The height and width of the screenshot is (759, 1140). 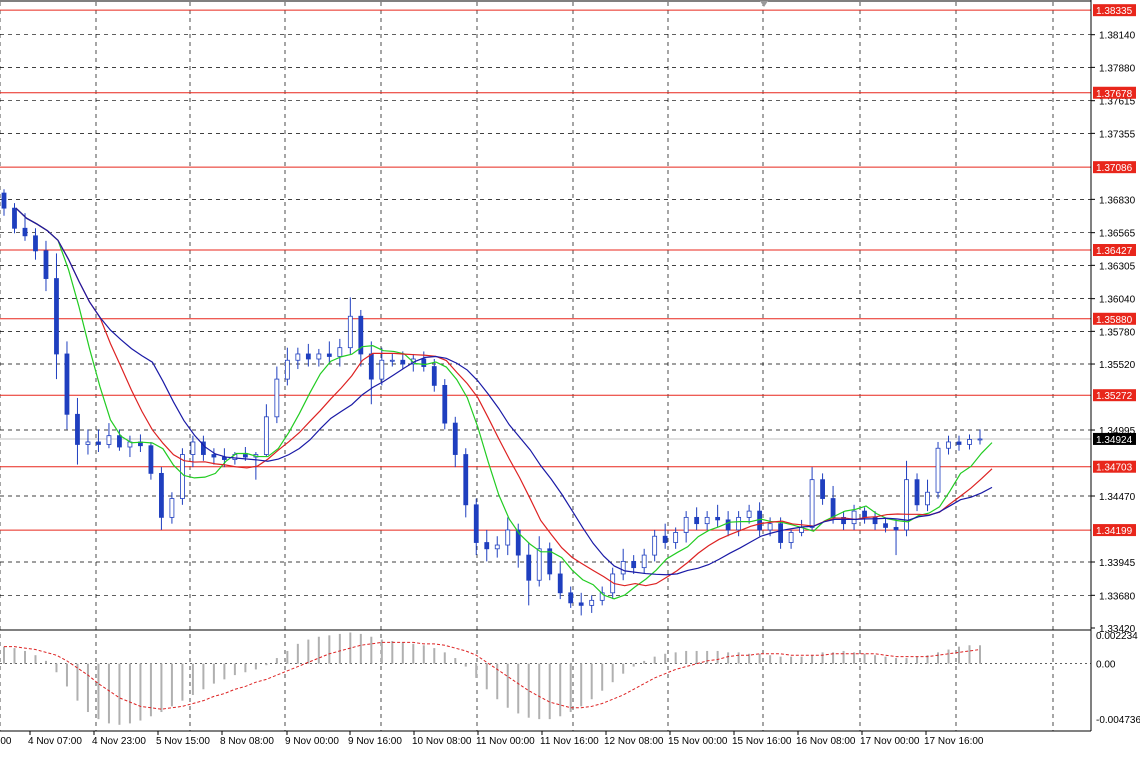 What do you see at coordinates (6, 741) in the screenshot?
I see `time-tick-label-0: 6:00` at bounding box center [6, 741].